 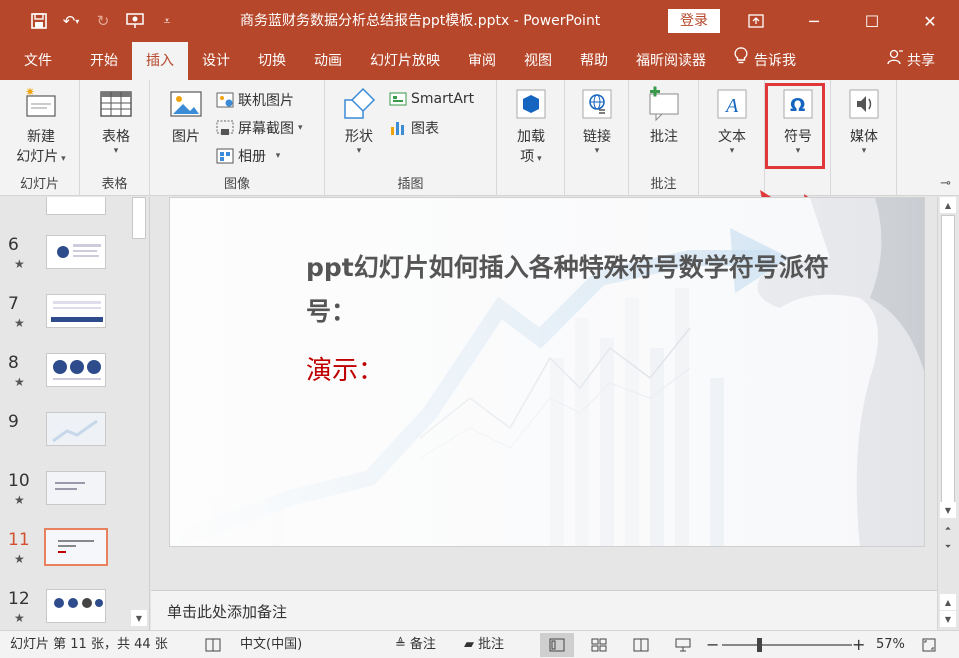 I want to click on slide-scrollbar: ▲ ▼ ⏶ ⏷ ▲ ▼, so click(x=948, y=413).